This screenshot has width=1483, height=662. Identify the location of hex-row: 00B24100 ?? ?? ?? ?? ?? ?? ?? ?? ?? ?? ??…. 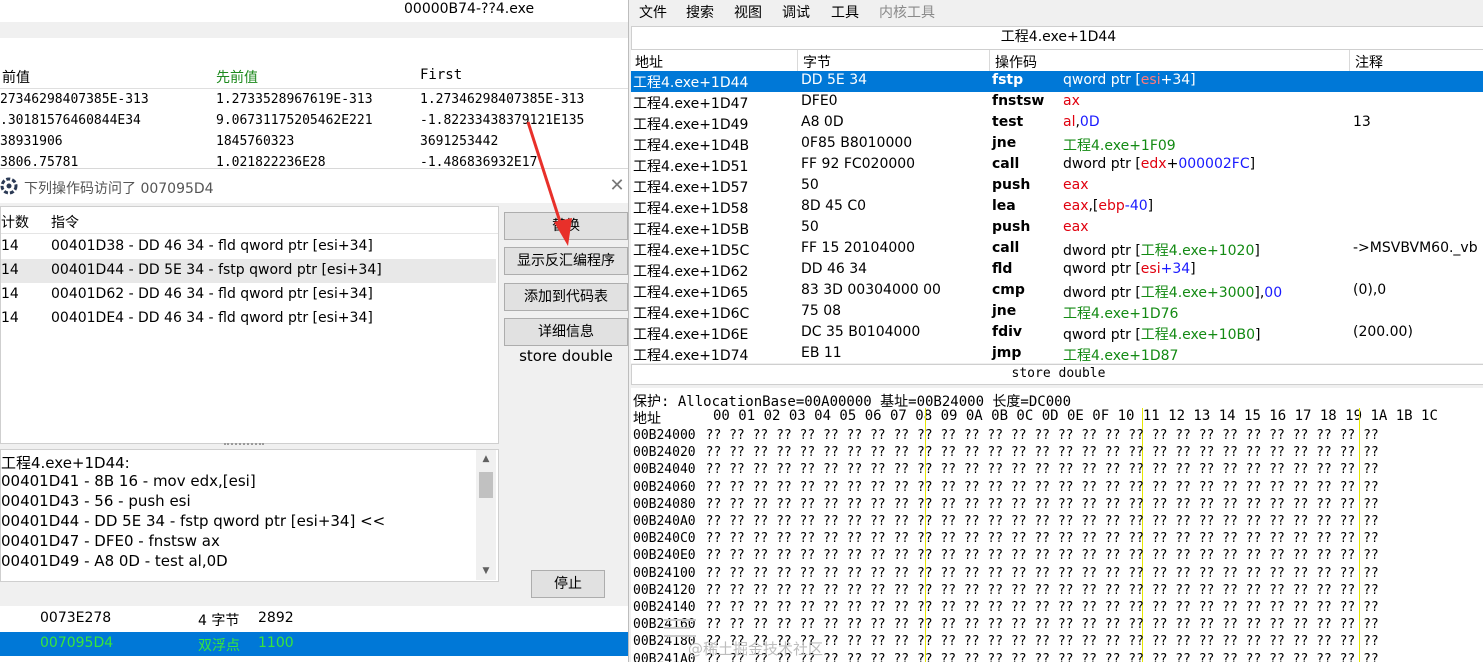
(1006, 573).